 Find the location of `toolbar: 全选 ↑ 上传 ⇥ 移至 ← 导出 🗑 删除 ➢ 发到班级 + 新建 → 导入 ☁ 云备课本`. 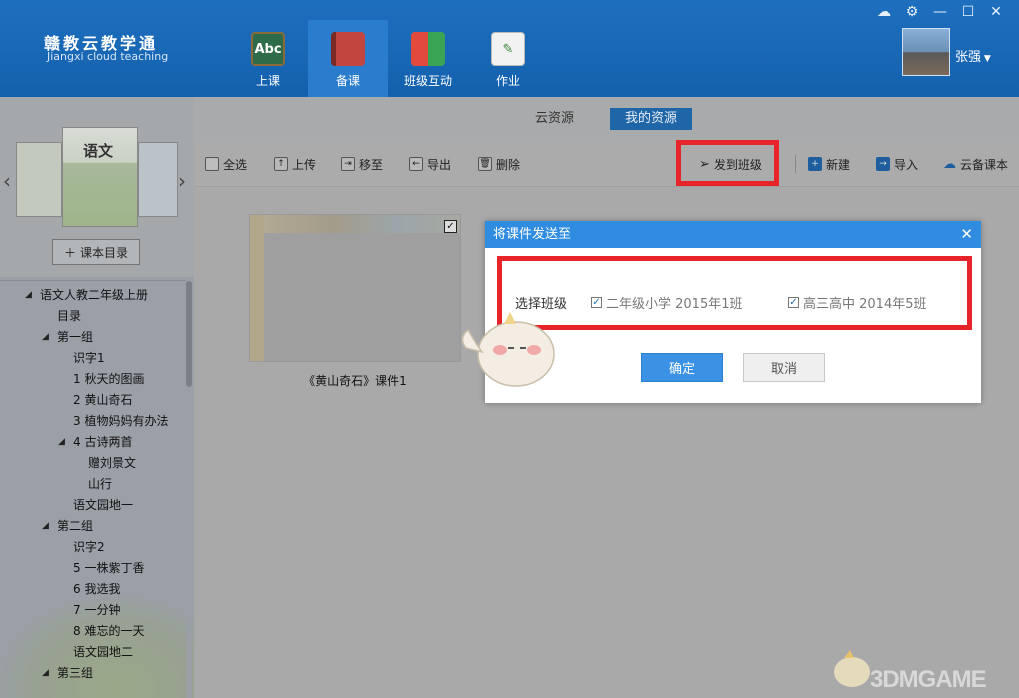

toolbar: 全选 ↑ 上传 ⇥ 移至 ← 导出 🗑 删除 ➢ 发到班级 + 新建 → 导入 ☁ 云备课本 is located at coordinates (606, 164).